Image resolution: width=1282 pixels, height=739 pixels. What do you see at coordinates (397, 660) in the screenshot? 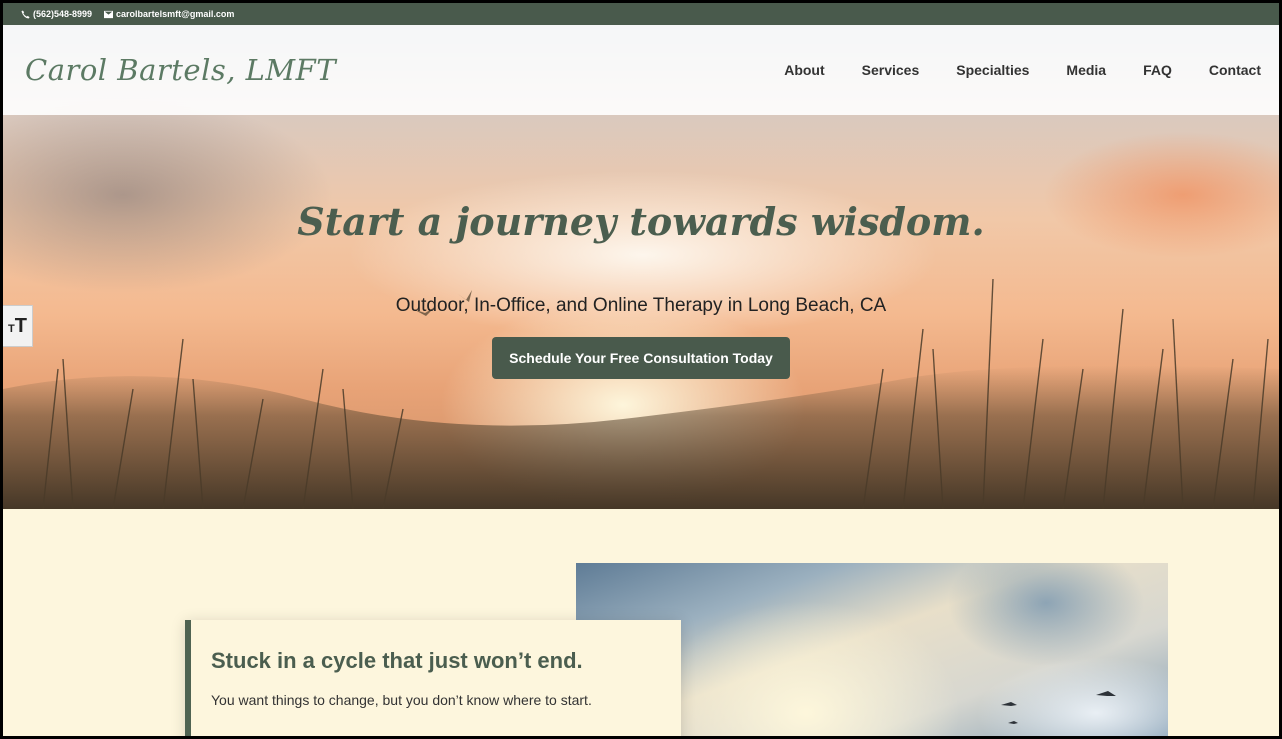
I see `intro-heading: Stuck in a cycle that just won’t end.` at bounding box center [397, 660].